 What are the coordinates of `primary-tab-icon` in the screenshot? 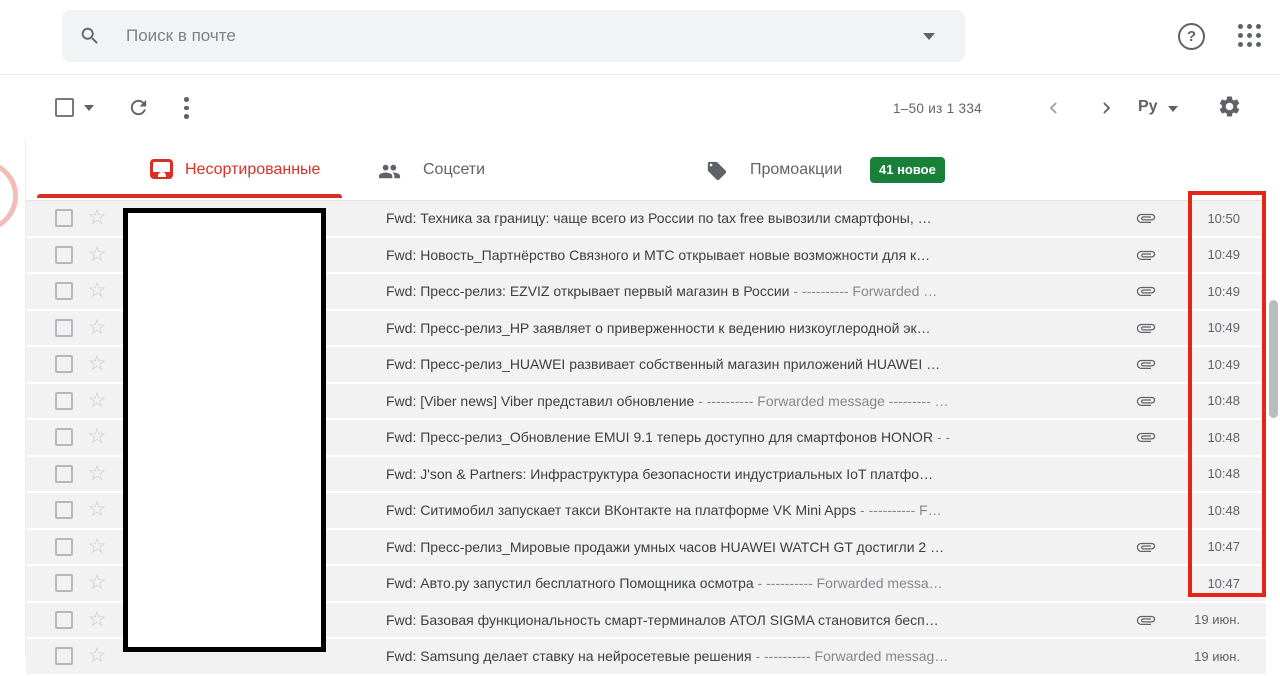 It's located at (161, 169).